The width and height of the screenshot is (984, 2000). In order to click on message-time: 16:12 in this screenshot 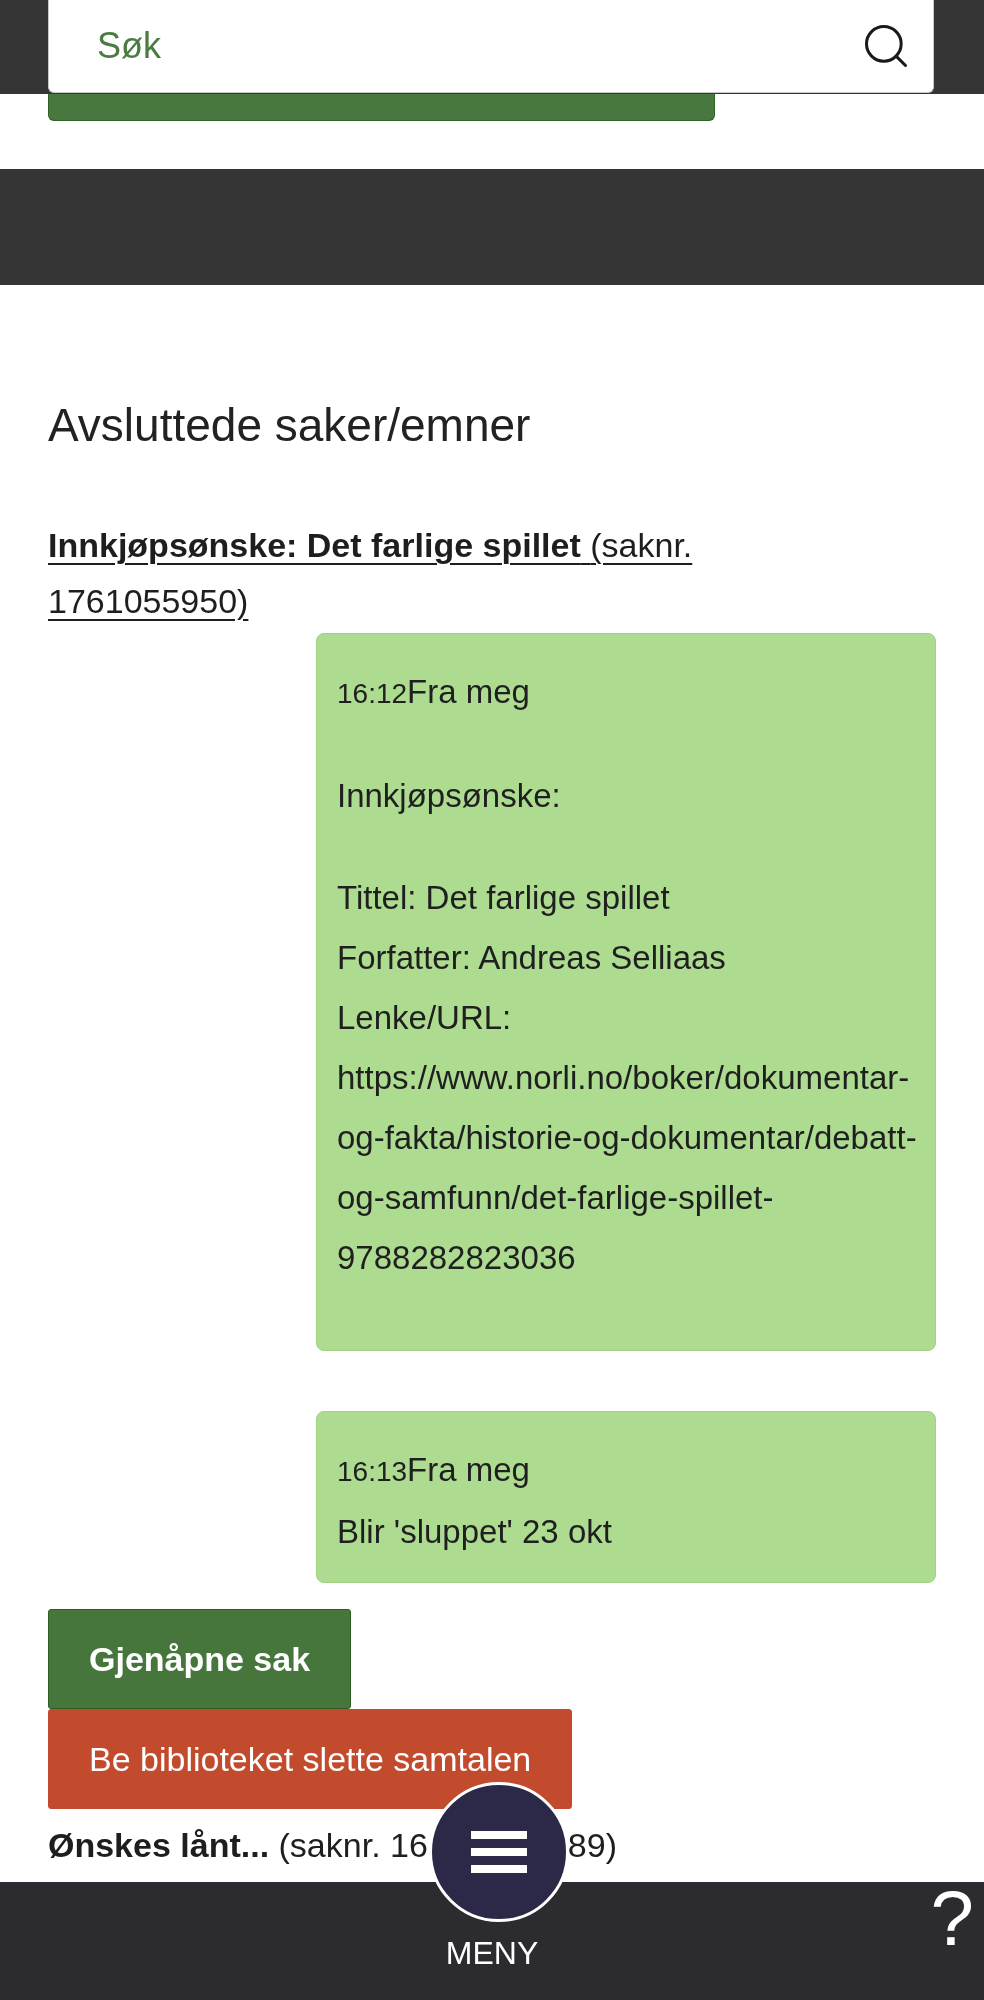, I will do `click(372, 694)`.